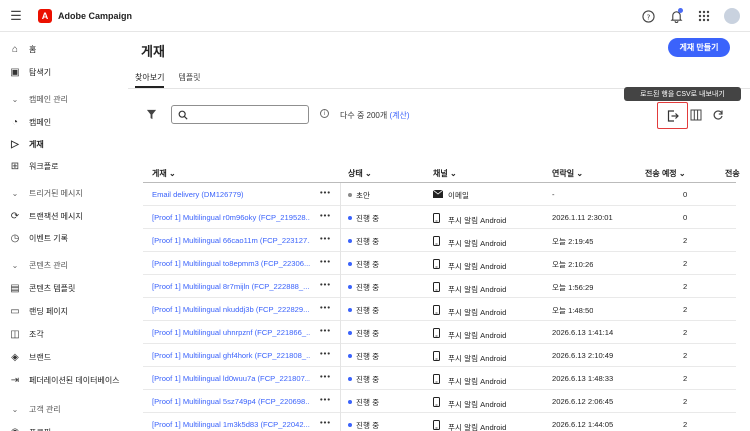 This screenshot has width=750, height=431. What do you see at coordinates (231, 194) in the screenshot?
I see `delivery-name-link: Email delivery (DM126779)` at bounding box center [231, 194].